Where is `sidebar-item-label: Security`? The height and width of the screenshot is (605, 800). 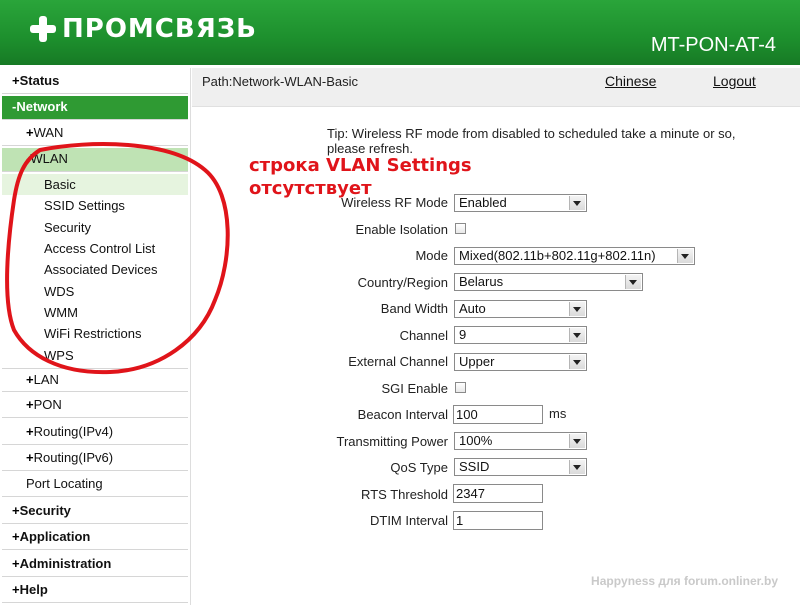
sidebar-item-label: Security is located at coordinates (45, 510).